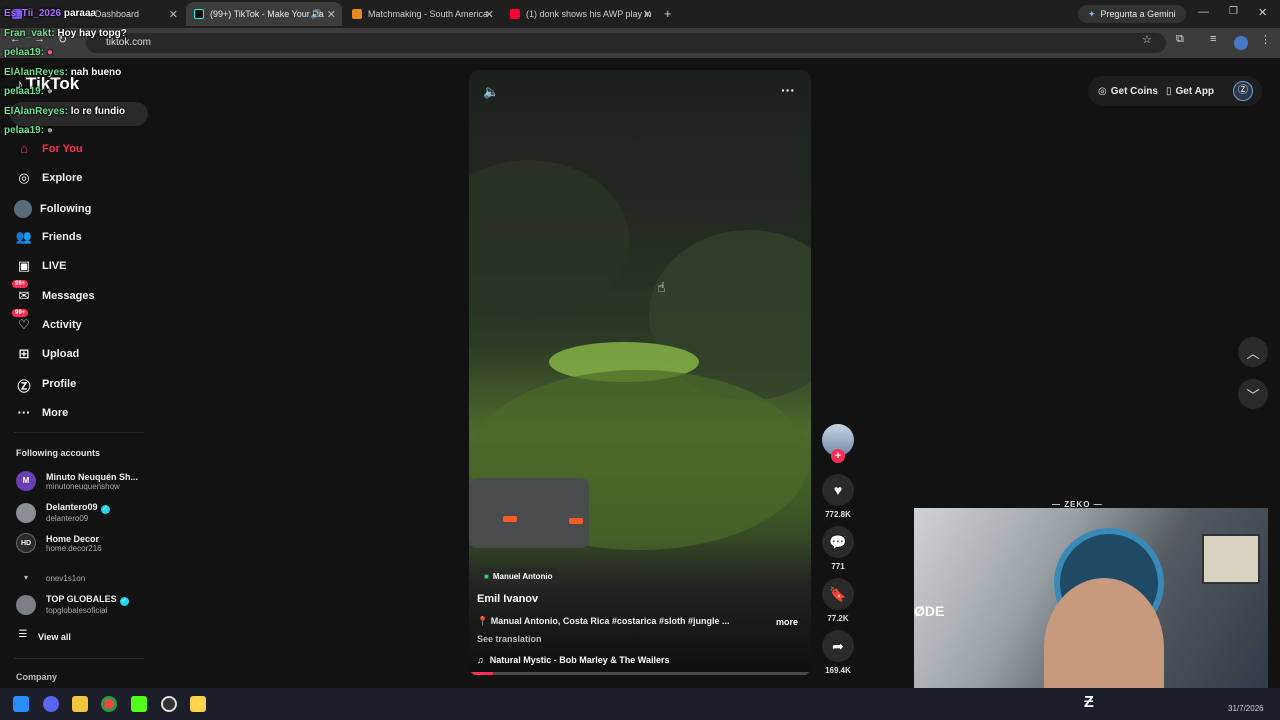 The image size is (1280, 720). What do you see at coordinates (1243, 91) in the screenshot?
I see `user-avatar-button: Ⓩ` at bounding box center [1243, 91].